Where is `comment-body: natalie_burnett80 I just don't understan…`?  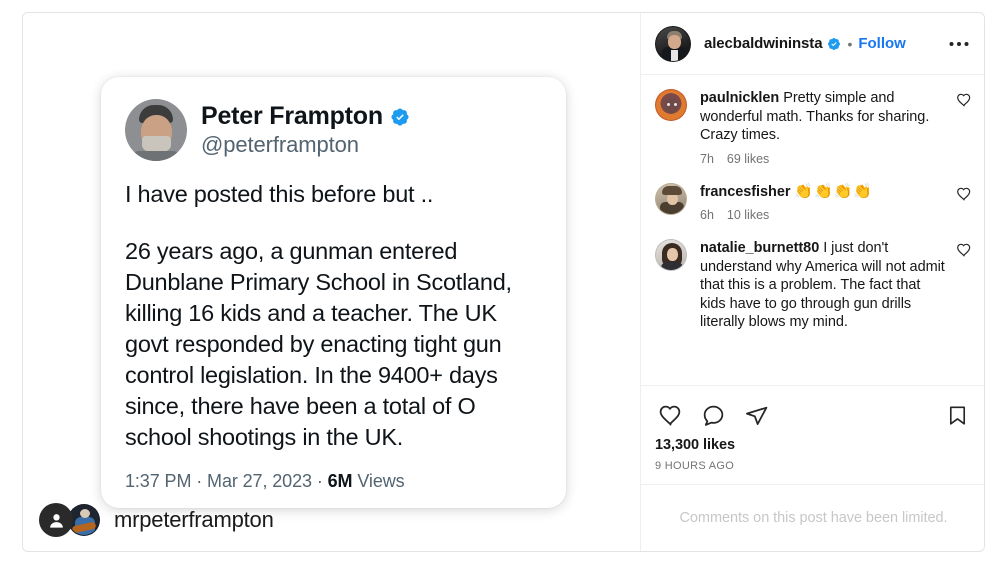 comment-body: natalie_burnett80 I just don't understan… is located at coordinates (828, 285).